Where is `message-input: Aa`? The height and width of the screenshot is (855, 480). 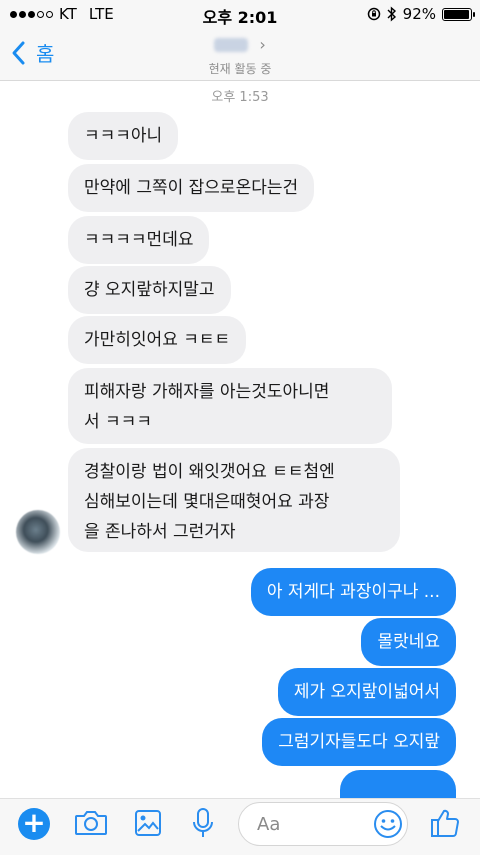 message-input: Aa is located at coordinates (323, 824).